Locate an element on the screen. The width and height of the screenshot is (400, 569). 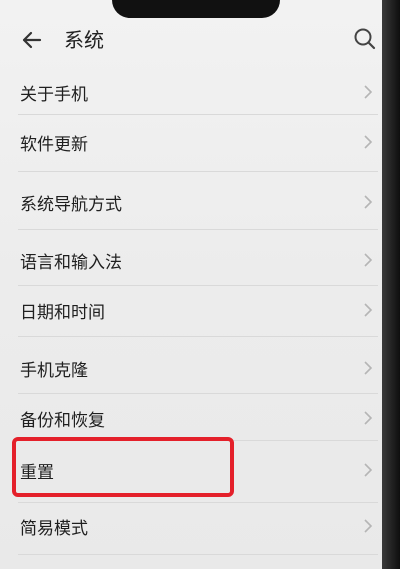
menu-item-label: 软件更新 is located at coordinates (54, 145).